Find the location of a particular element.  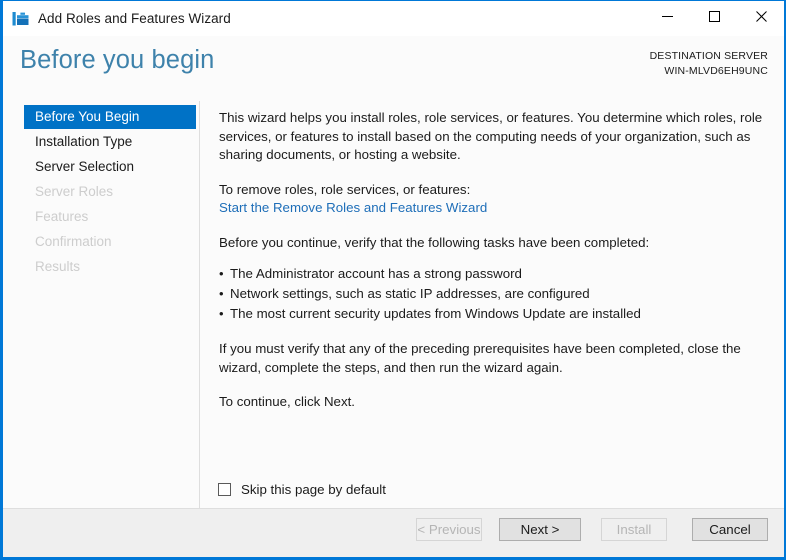

title-bar: Add Roles and Features Wizard is located at coordinates (393, 18).